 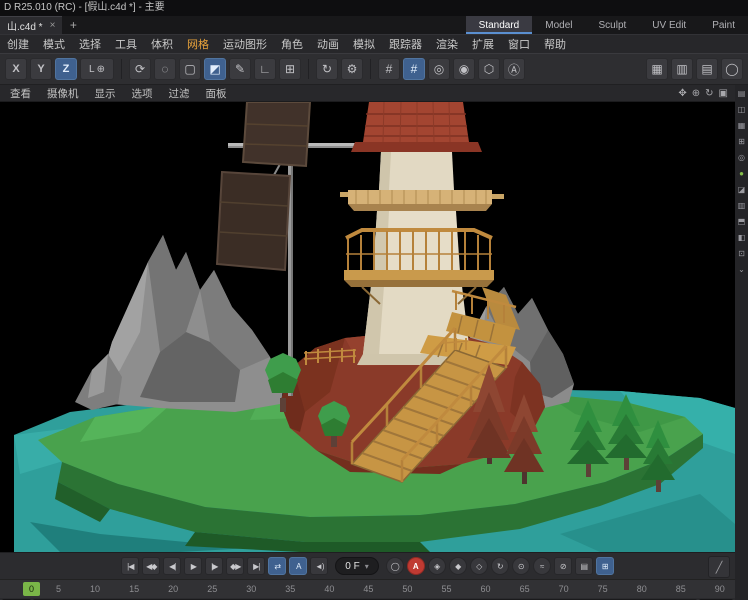 What do you see at coordinates (165, 69) in the screenshot?
I see `ring-select-icon: ◌` at bounding box center [165, 69].